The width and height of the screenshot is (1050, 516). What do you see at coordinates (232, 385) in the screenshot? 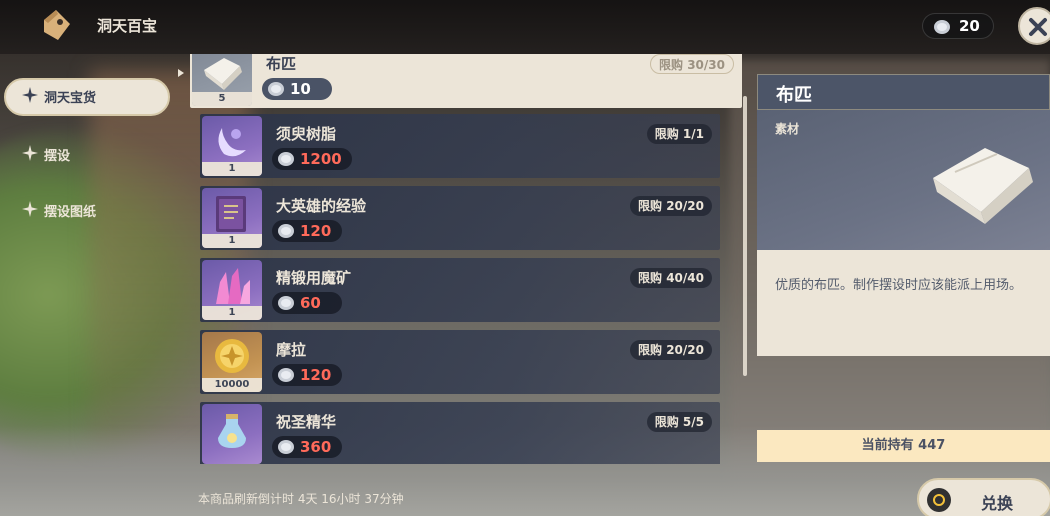
I see `item-quantity: 10000` at bounding box center [232, 385].